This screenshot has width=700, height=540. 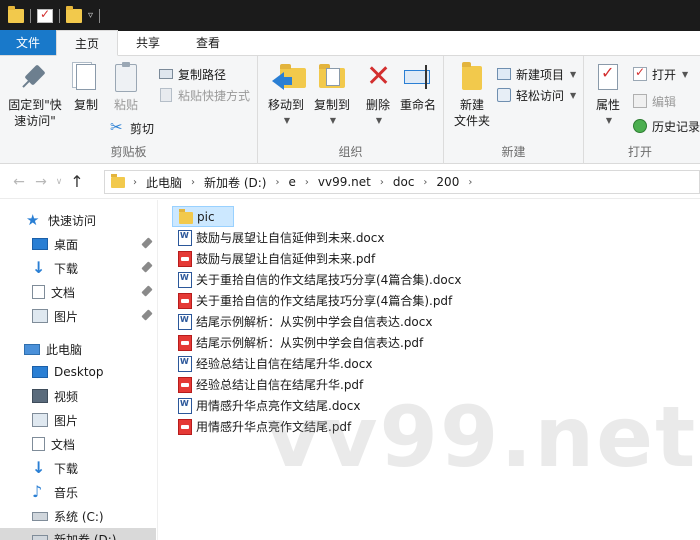 What do you see at coordinates (280, 385) in the screenshot?
I see `file-name: 经验总结让自信在结尾升华.pdf` at bounding box center [280, 385].